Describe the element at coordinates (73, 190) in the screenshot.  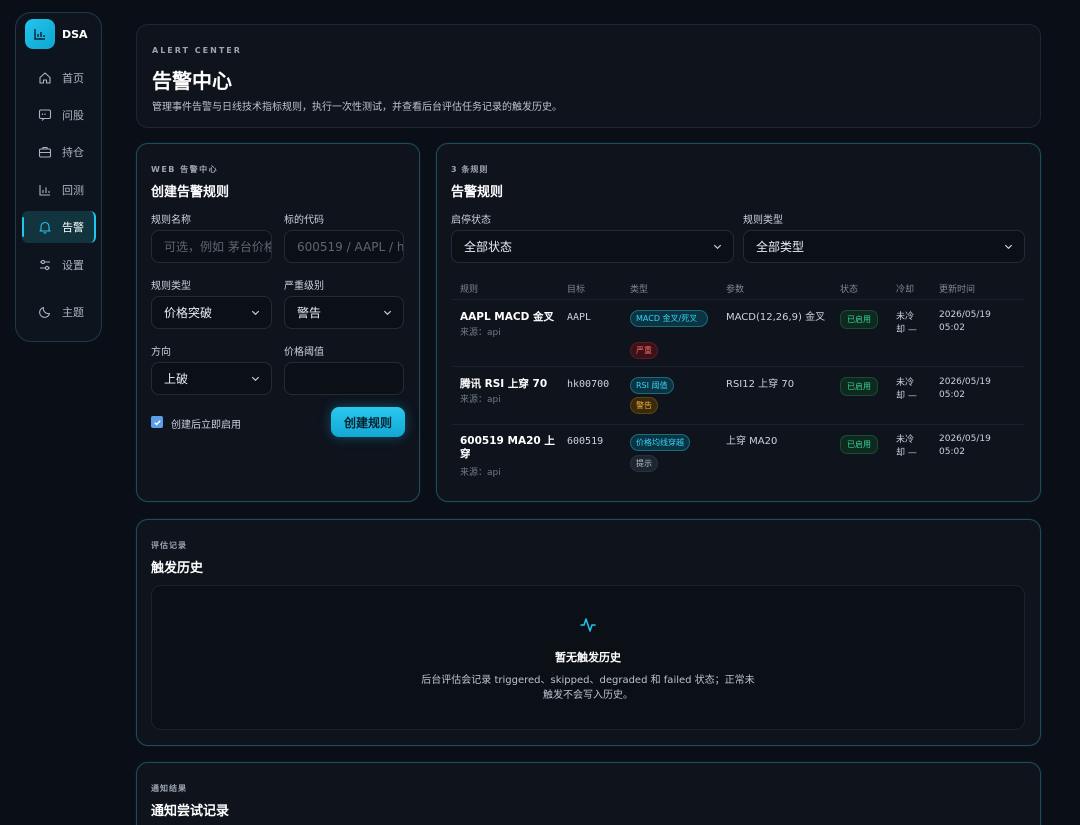
I see `nav-label: 回测` at that location.